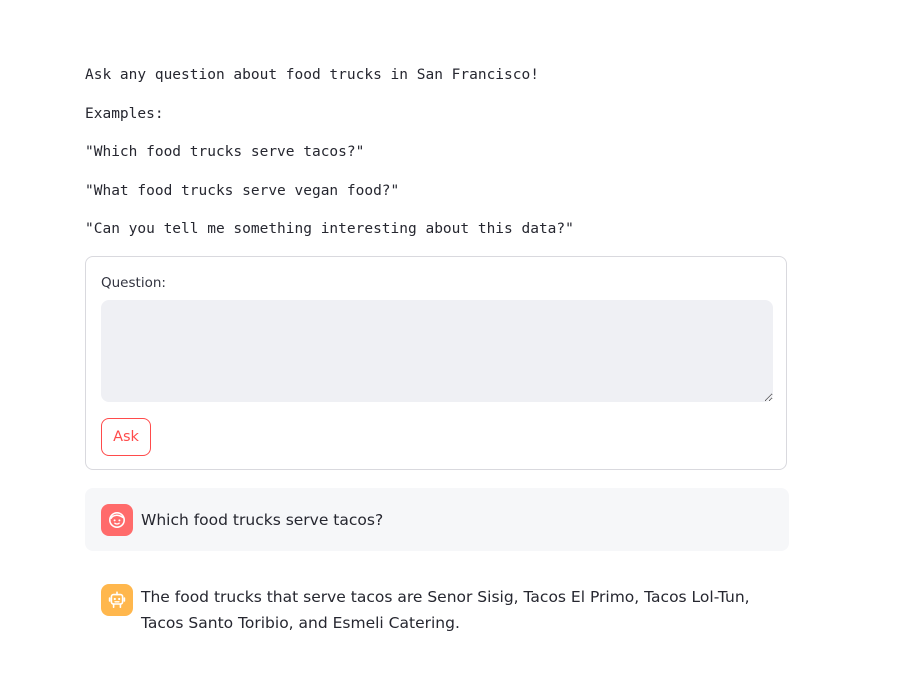 This screenshot has width=910, height=686. What do you see at coordinates (437, 351) in the screenshot?
I see `question-input` at bounding box center [437, 351].